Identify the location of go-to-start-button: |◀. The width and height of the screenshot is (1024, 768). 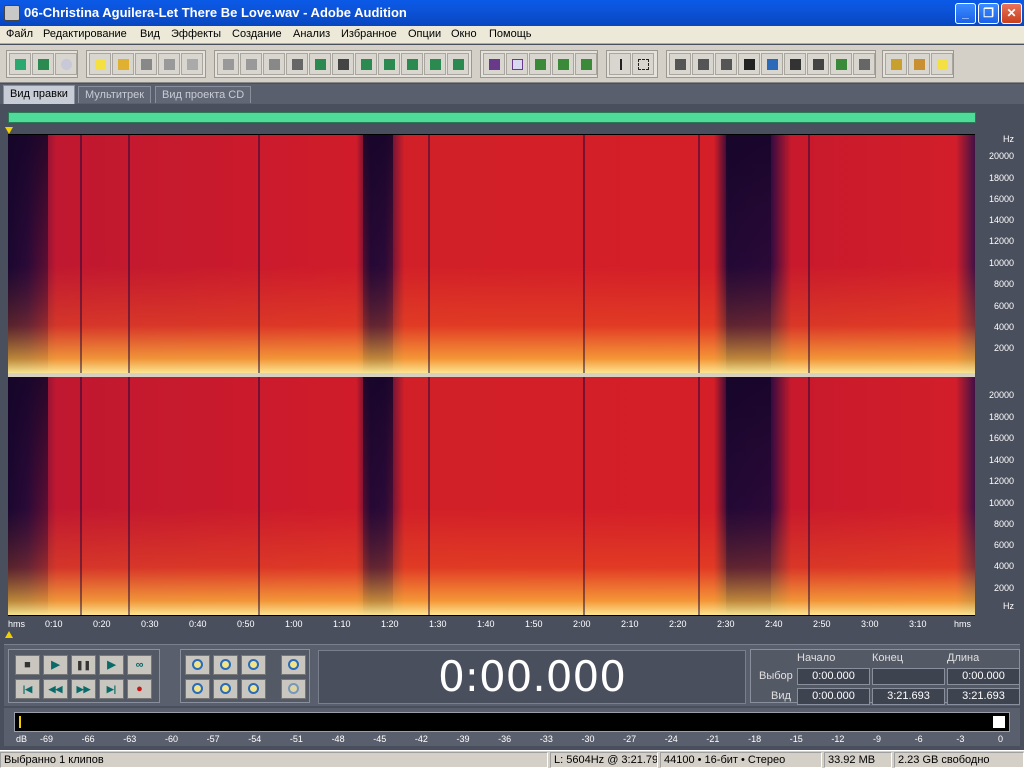
(27, 689).